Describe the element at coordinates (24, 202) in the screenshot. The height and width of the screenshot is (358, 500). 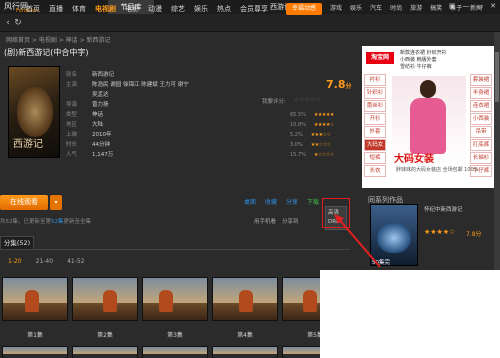
I see `watch-online-button: 在线观看` at that location.